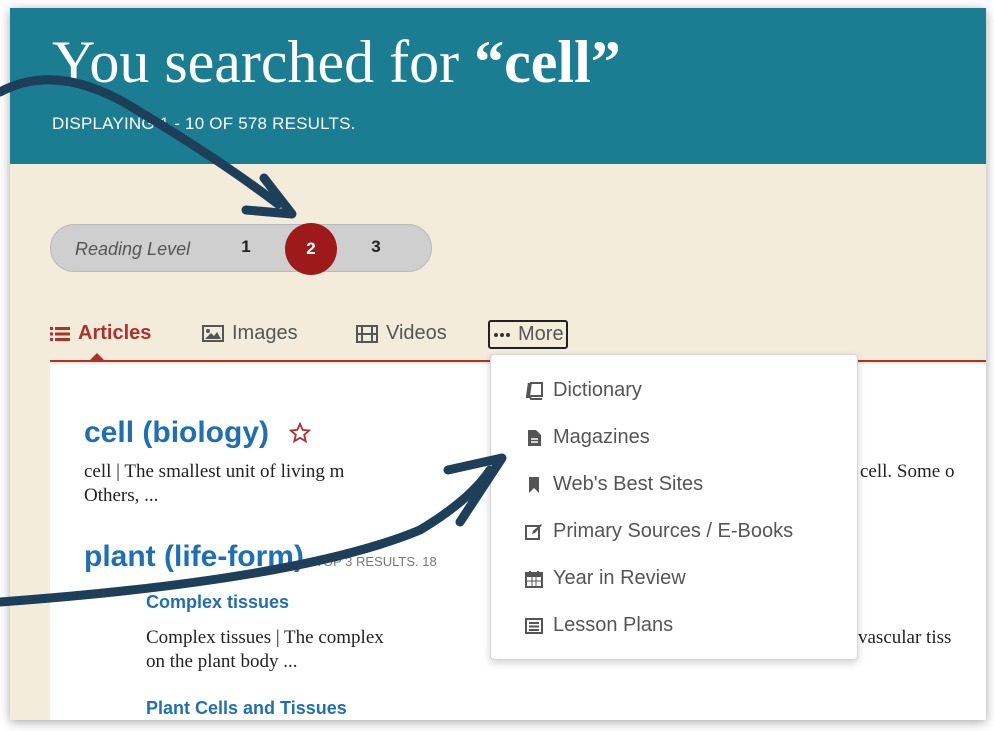 Image resolution: width=994 pixels, height=731 pixels. What do you see at coordinates (177, 432) in the screenshot?
I see `result-title: cell (biology)` at bounding box center [177, 432].